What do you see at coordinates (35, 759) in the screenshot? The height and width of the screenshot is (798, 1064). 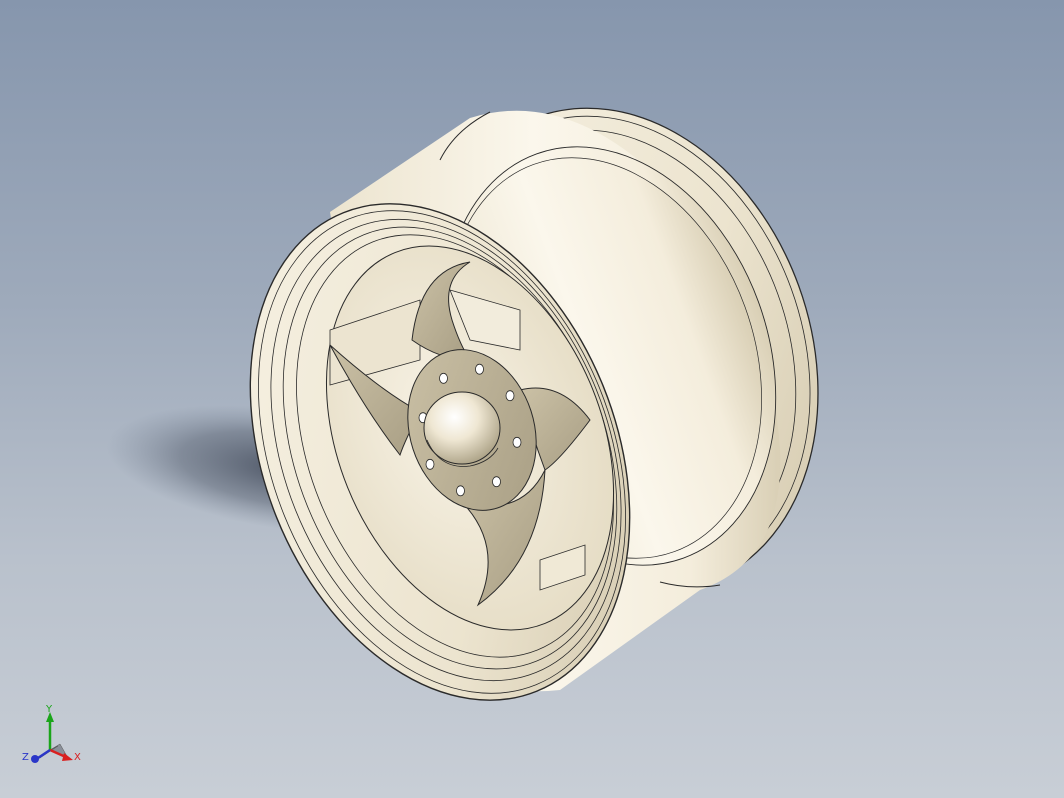 I see `z-arrow-icon` at bounding box center [35, 759].